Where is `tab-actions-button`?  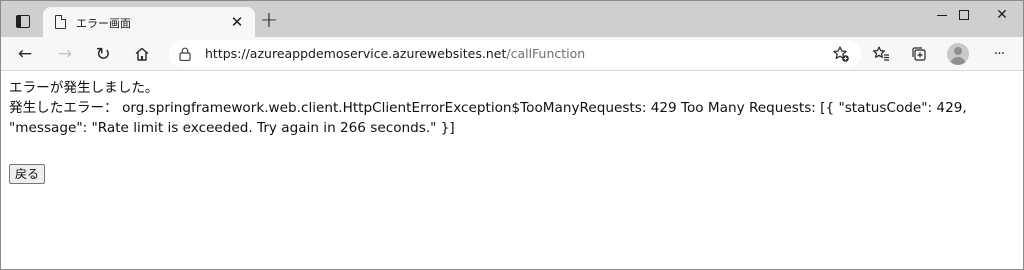
tab-actions-button is located at coordinates (23, 21).